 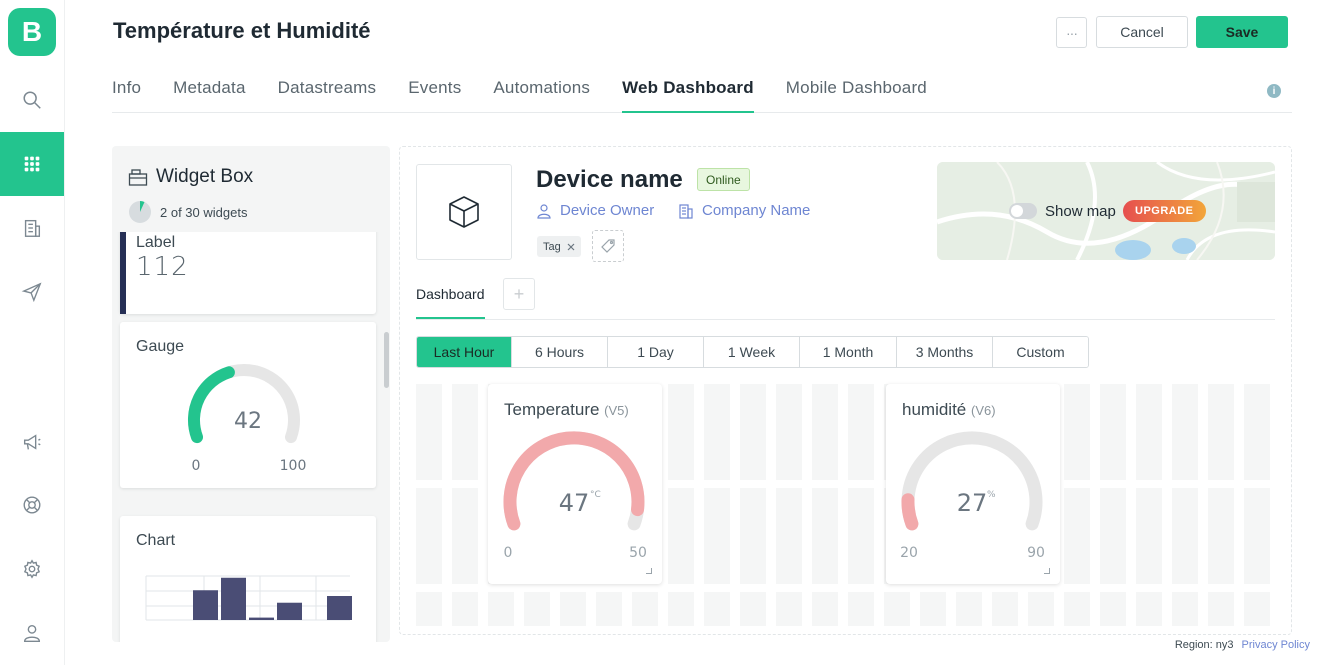 What do you see at coordinates (552, 246) in the screenshot?
I see `tag-label: Tag` at bounding box center [552, 246].